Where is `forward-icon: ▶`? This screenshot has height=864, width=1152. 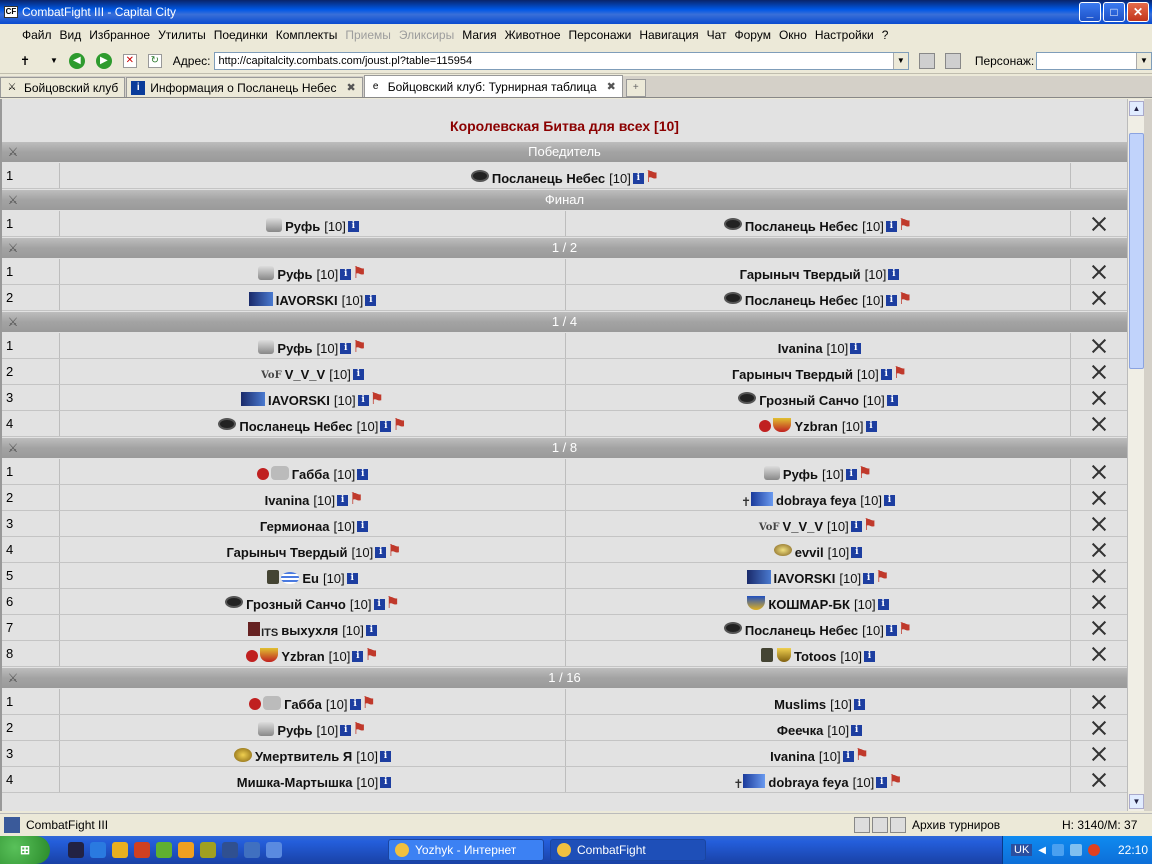 forward-icon: ▶ is located at coordinates (103, 60).